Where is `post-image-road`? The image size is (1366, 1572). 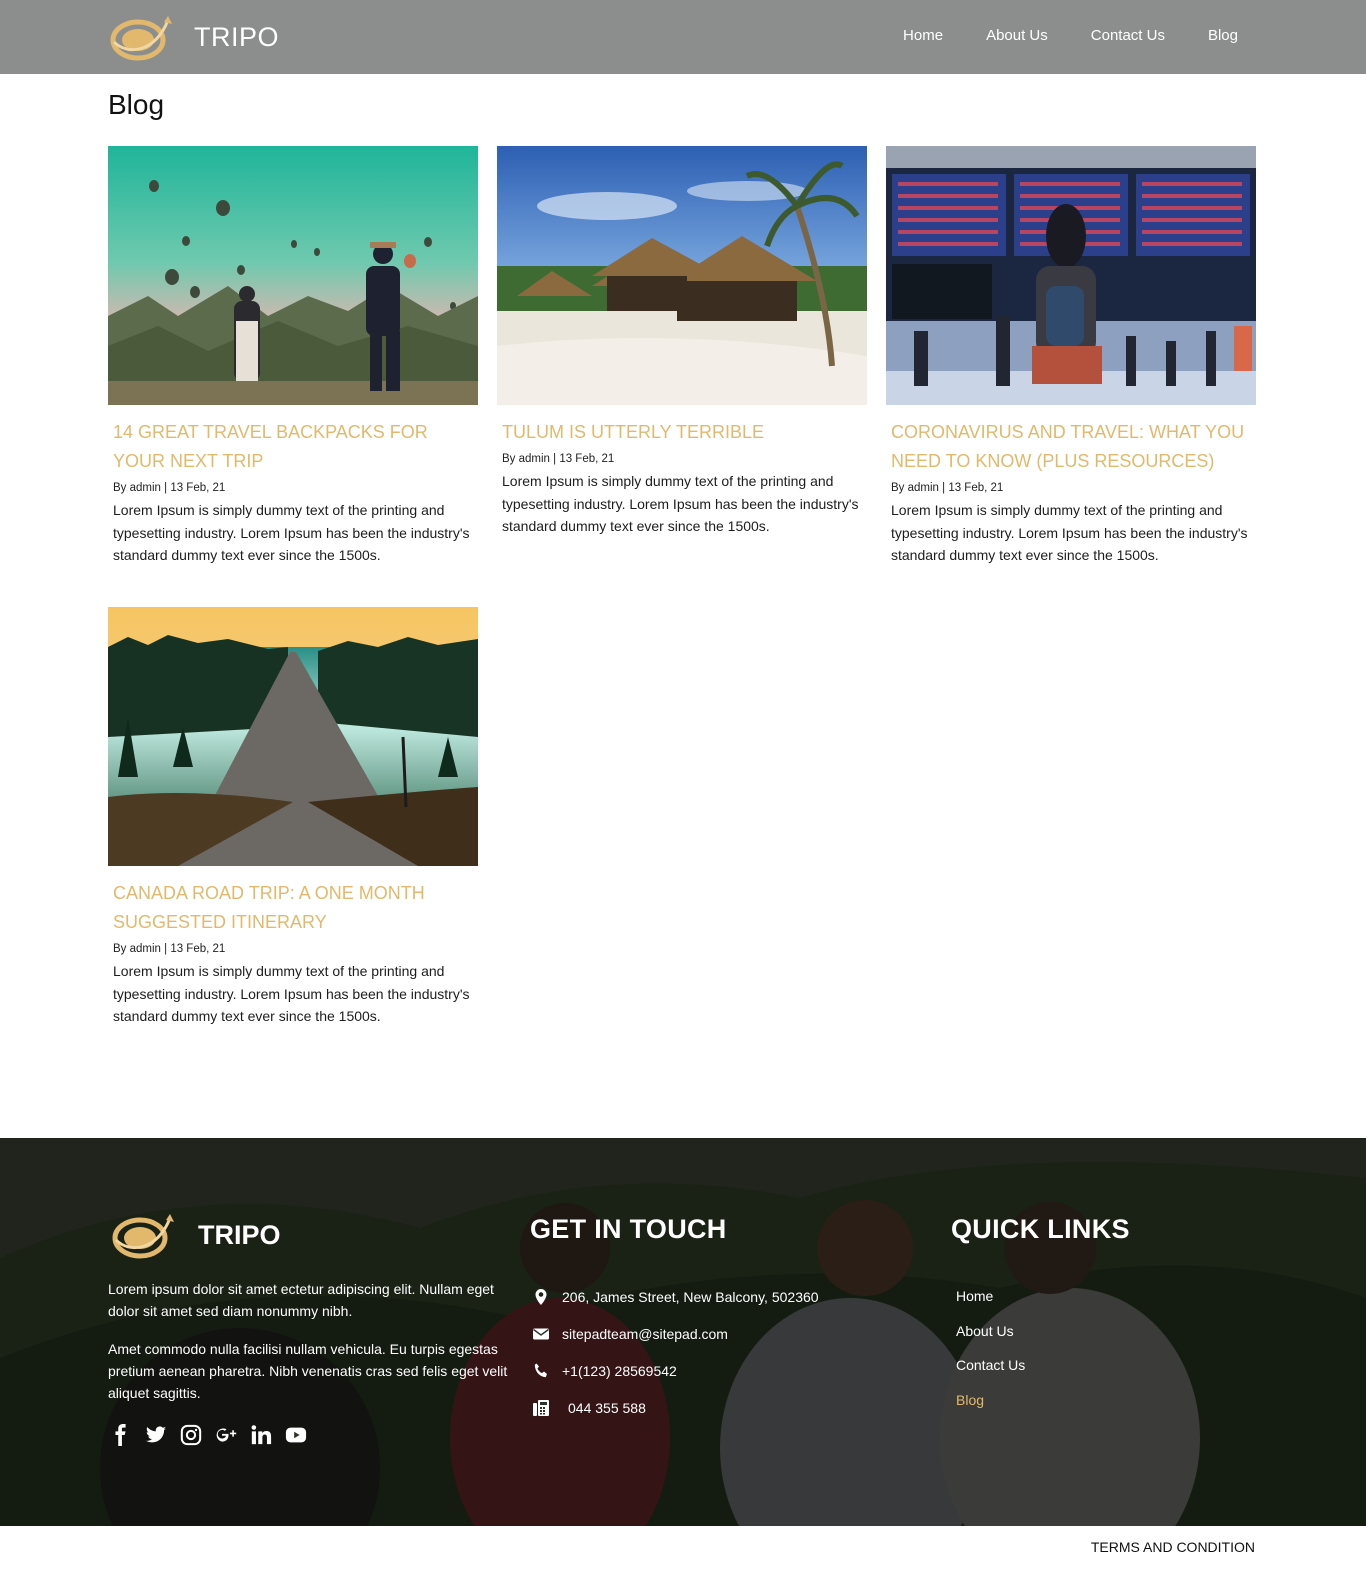 post-image-road is located at coordinates (293, 736).